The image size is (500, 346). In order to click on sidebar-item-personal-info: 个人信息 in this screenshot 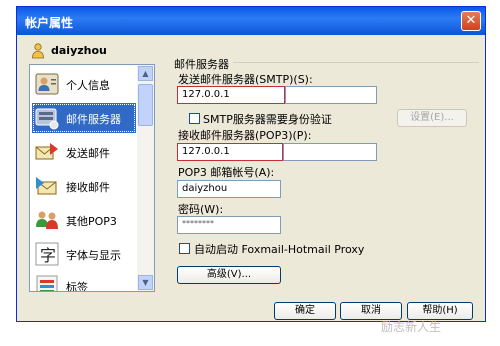, I will do `click(84, 84)`.